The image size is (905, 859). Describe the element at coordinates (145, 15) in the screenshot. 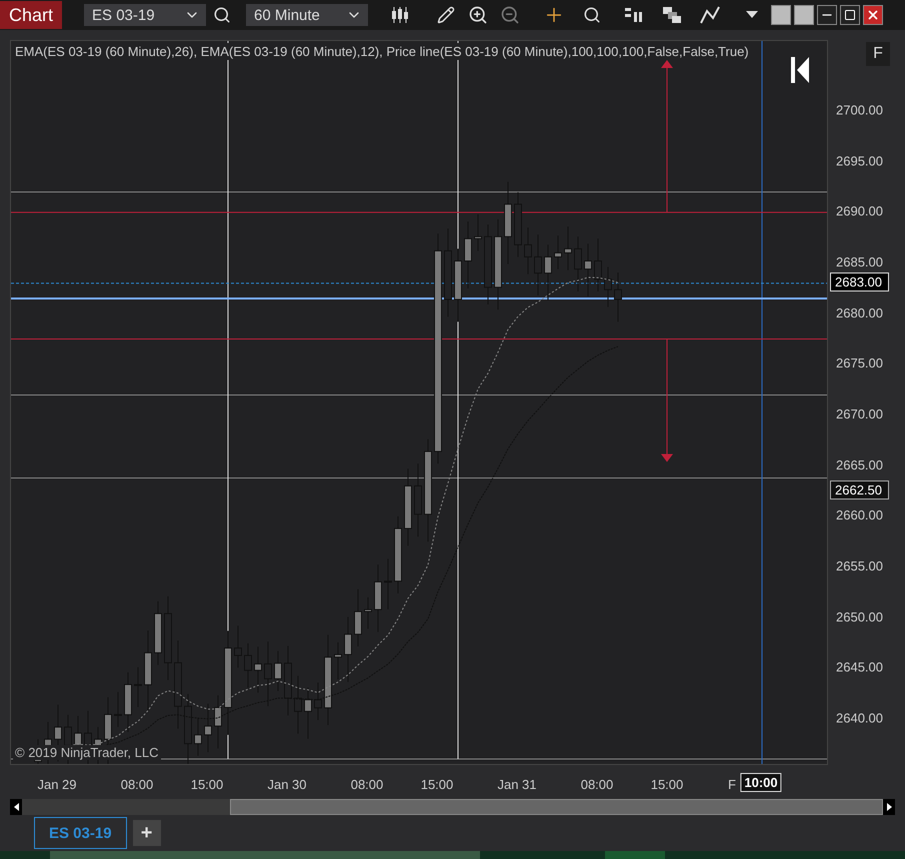

I see `instrument-dropdown: ES 03-19` at that location.